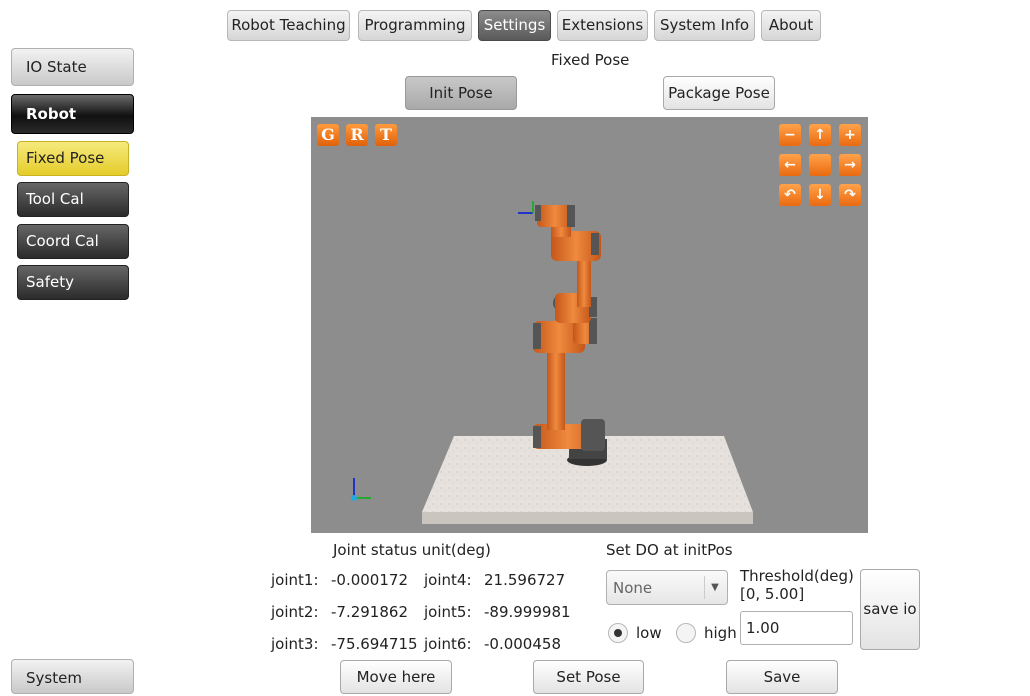 The image size is (1030, 696). What do you see at coordinates (461, 93) in the screenshot?
I see `init-pose-button: Init Pose` at bounding box center [461, 93].